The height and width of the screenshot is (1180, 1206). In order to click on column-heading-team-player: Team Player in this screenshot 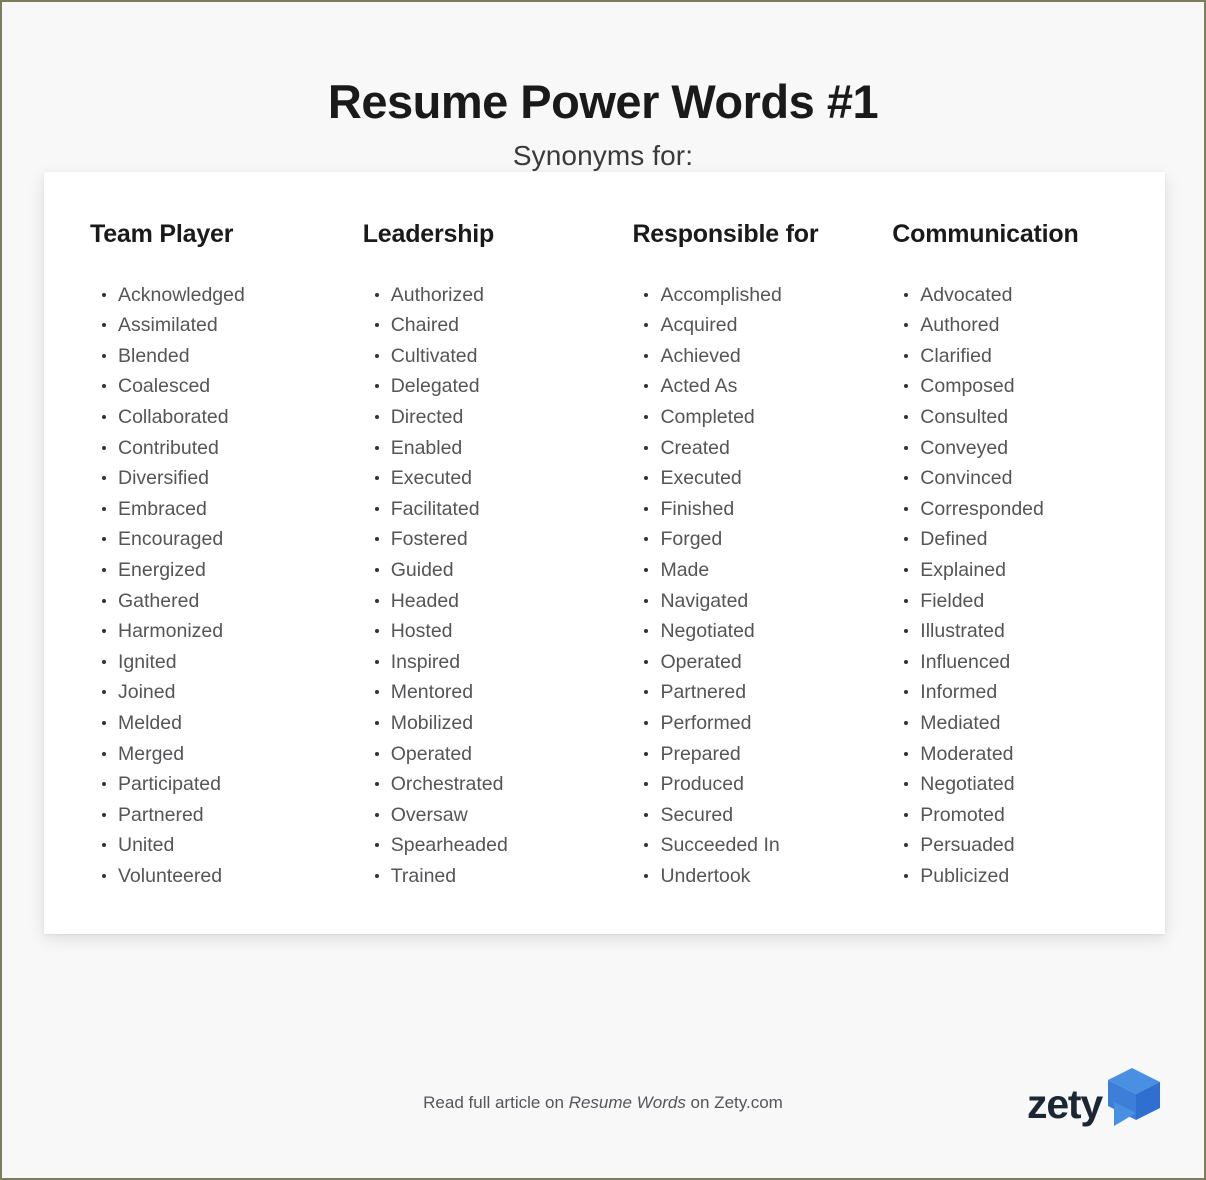, I will do `click(162, 233)`.